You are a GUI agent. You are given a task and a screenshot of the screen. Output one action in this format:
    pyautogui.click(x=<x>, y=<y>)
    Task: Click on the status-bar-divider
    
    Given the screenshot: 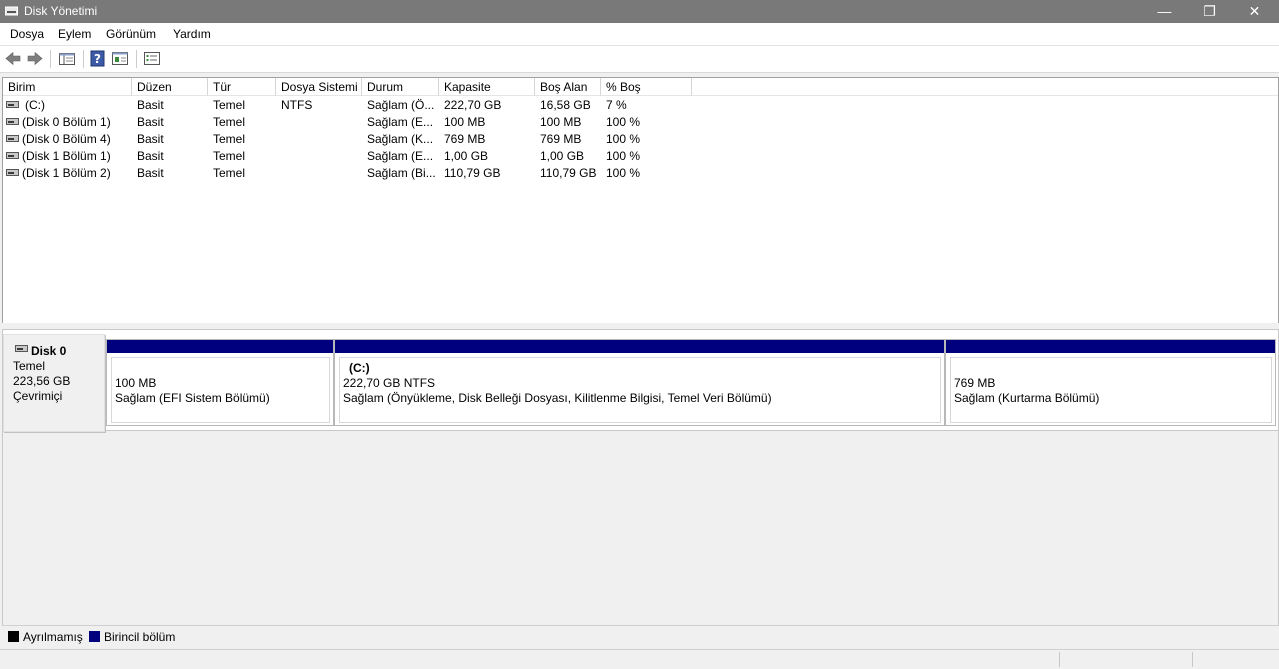 What is the action you would take?
    pyautogui.click(x=1059, y=659)
    